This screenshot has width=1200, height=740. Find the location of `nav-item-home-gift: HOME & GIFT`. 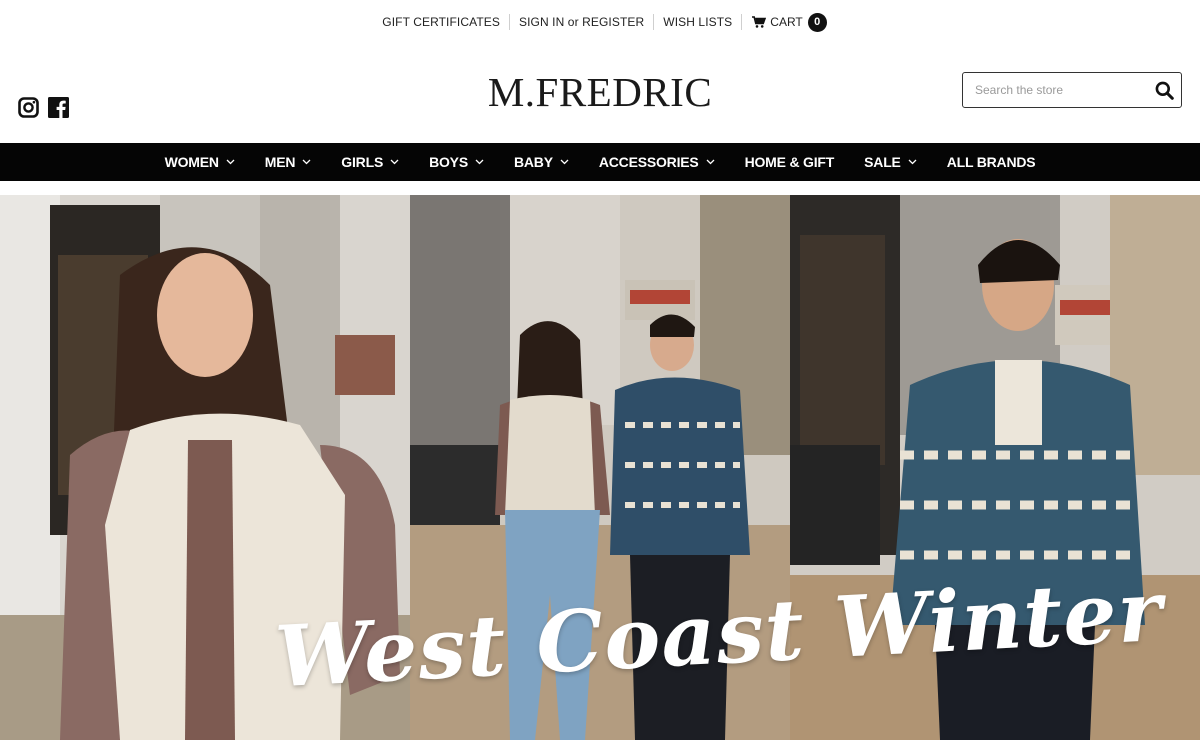

nav-item-home-gift: HOME & GIFT is located at coordinates (790, 162).